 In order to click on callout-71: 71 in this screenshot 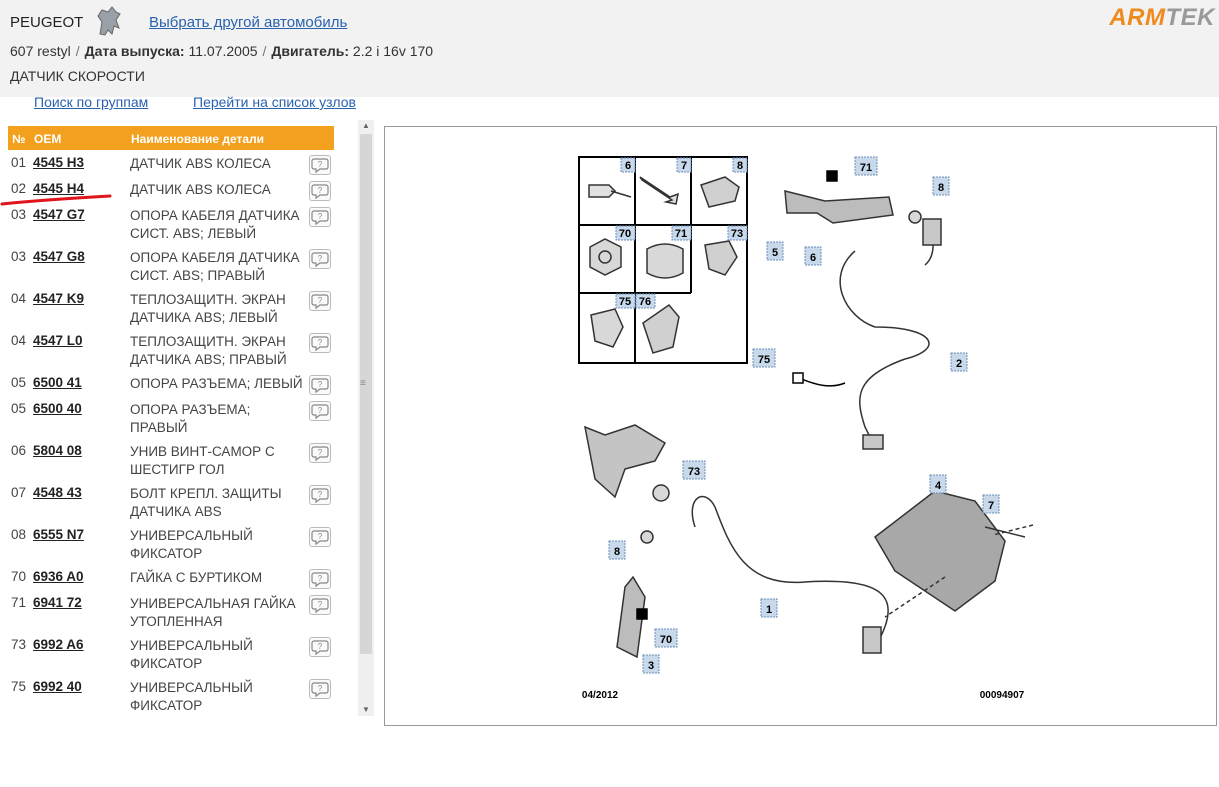, I will do `click(866, 166)`.